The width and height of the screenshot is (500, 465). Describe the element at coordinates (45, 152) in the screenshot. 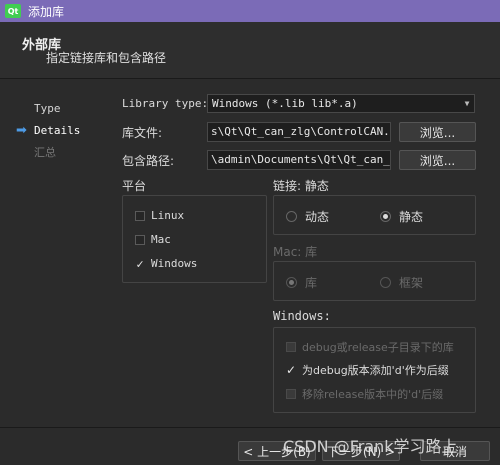

I see `step-label: 汇总` at that location.